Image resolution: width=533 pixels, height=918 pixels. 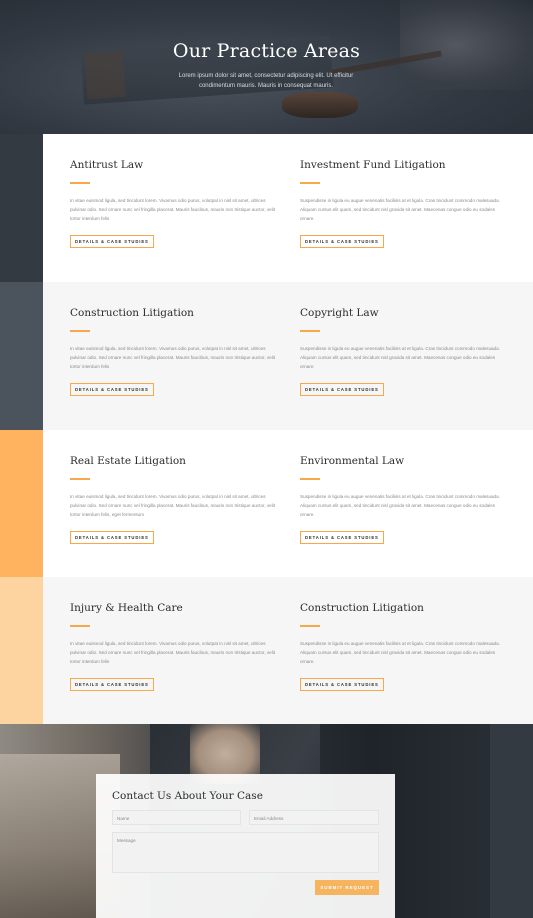 What do you see at coordinates (266, 51) in the screenshot?
I see `page-title: Our Practice Areas` at bounding box center [266, 51].